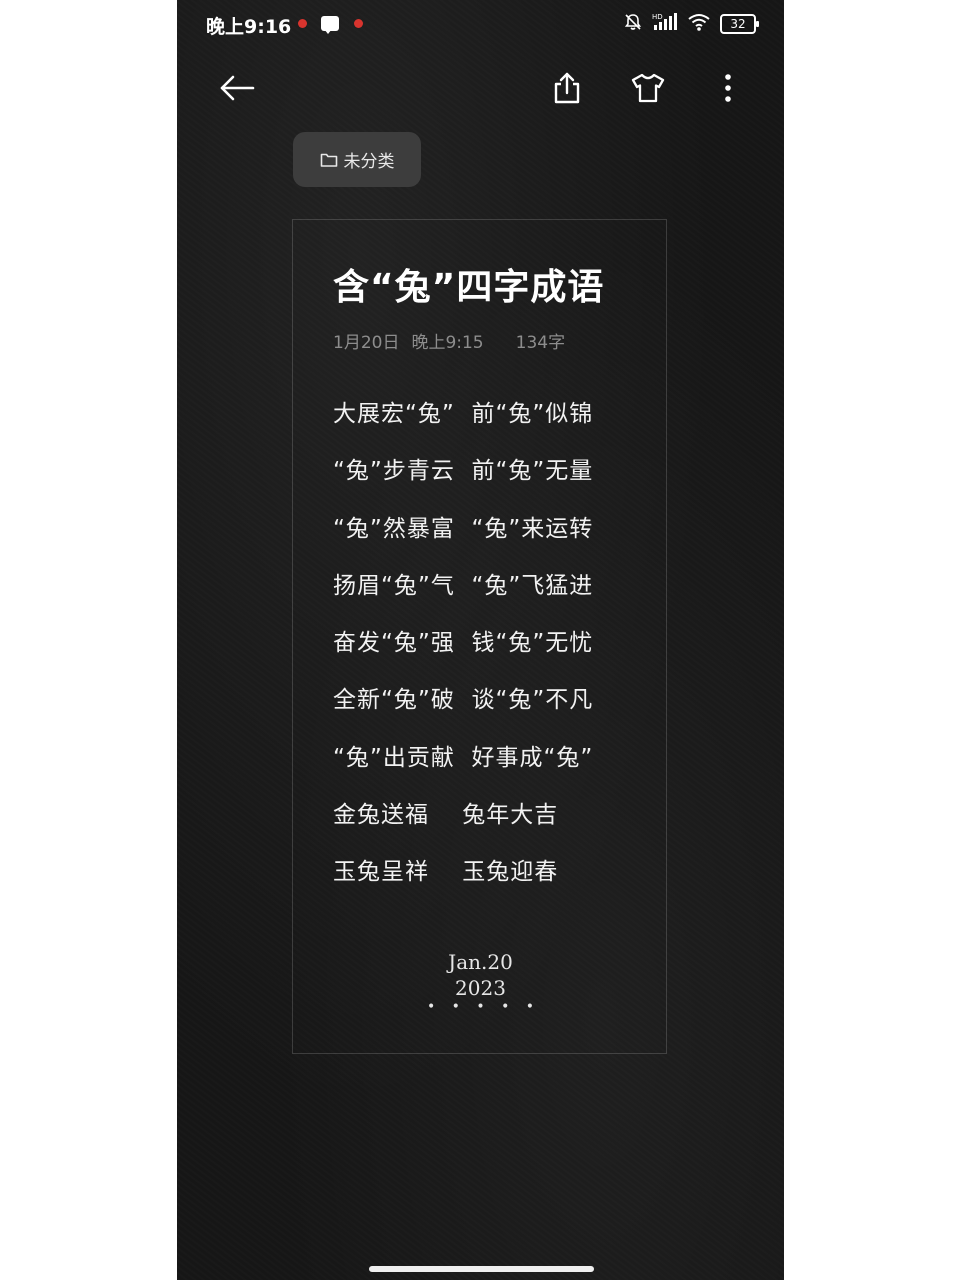 This screenshot has height=1280, width=960. What do you see at coordinates (463, 471) in the screenshot?
I see `note-line: “兔”步青云 前“兔”无量` at bounding box center [463, 471].